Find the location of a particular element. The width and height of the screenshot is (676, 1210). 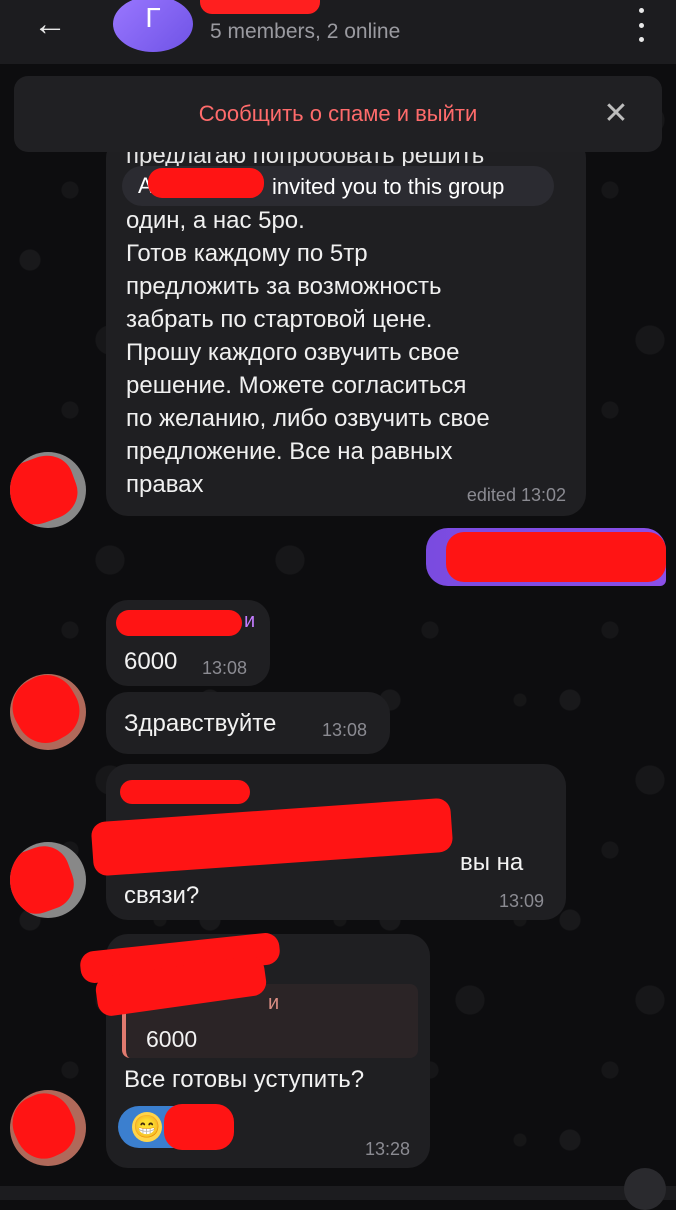

message-line: Прошу каждого озвучить свое is located at coordinates (293, 352).